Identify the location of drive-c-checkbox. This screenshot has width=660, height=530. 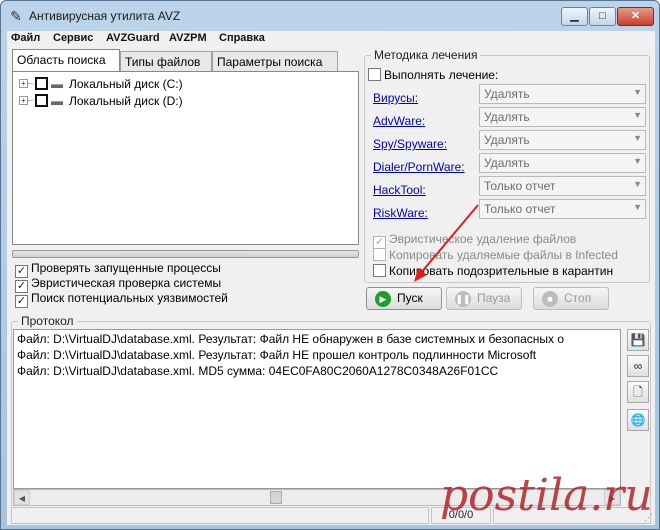
(41, 83).